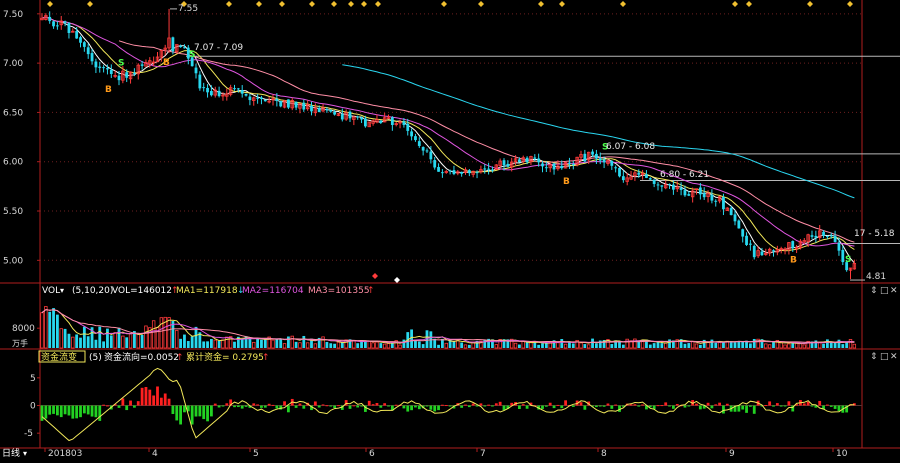 The width and height of the screenshot is (900, 463). I want to click on price-y-axis: 7.50 7.00 6.50 6.00 5.50 5.00, so click(21, 138).